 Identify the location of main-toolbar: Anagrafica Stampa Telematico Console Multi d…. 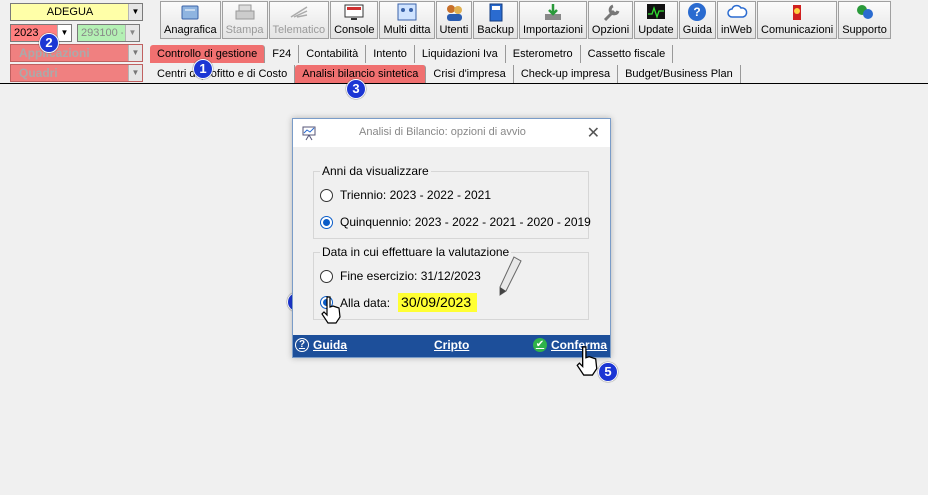
(526, 20).